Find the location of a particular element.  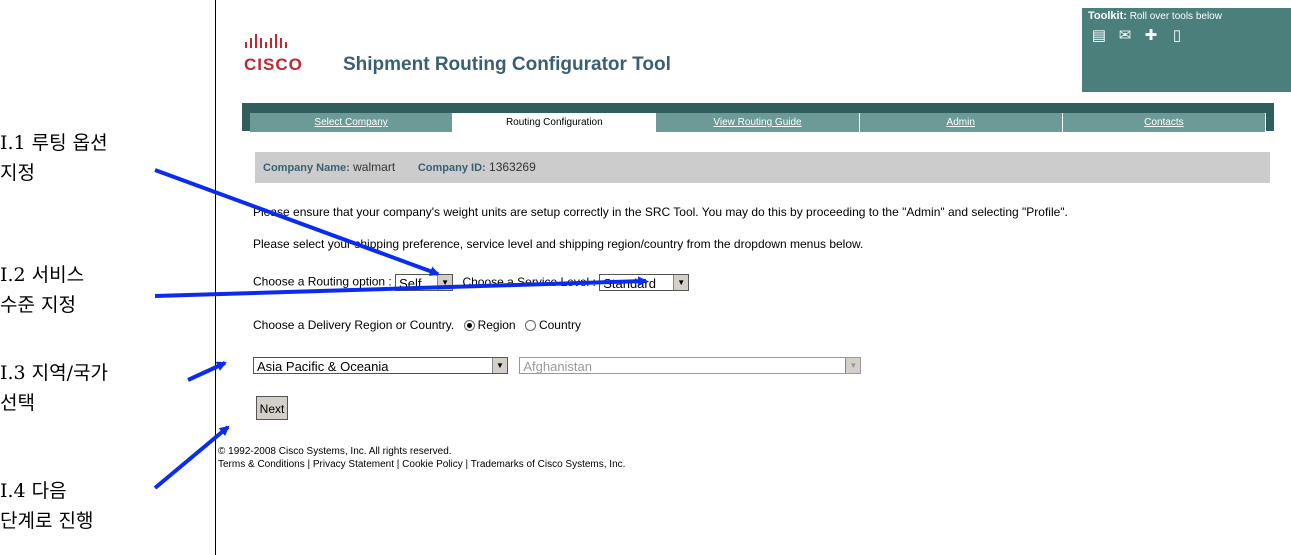

routing-option-value: Self is located at coordinates (410, 283).